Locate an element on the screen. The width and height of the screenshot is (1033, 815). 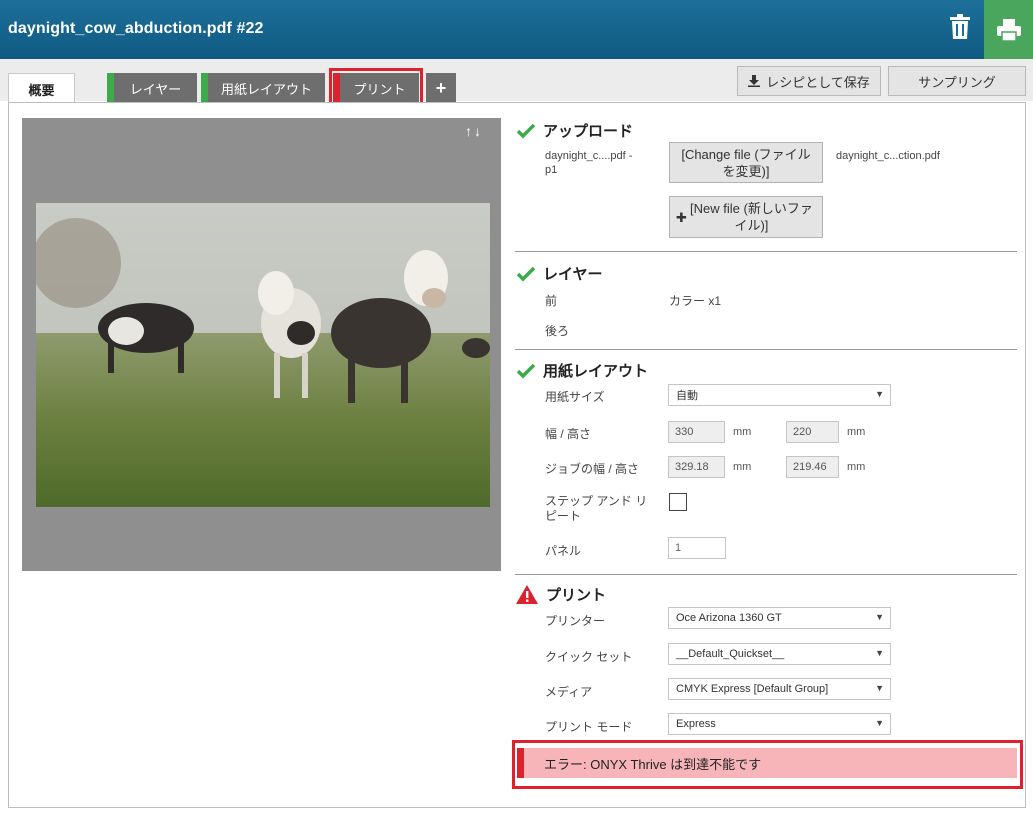
paper-layout-section-title: 用紙レイアウト is located at coordinates (582, 370).